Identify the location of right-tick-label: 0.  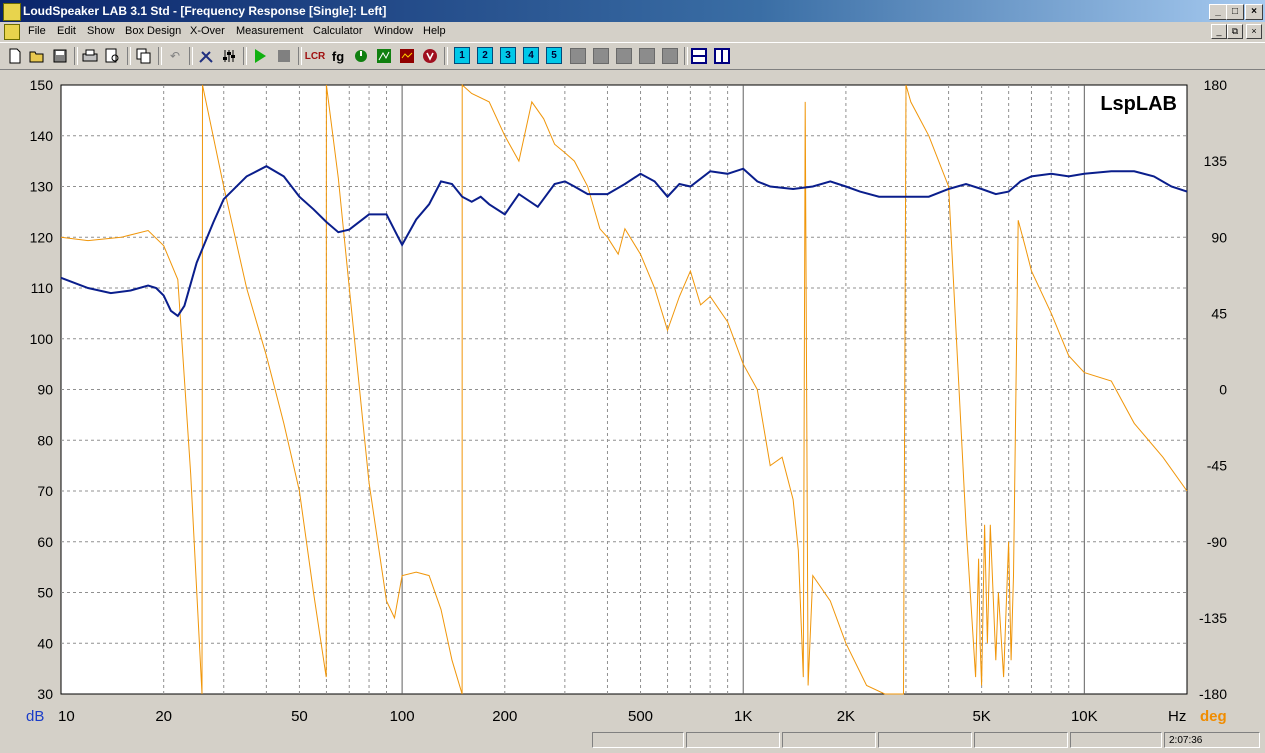
(1223, 390).